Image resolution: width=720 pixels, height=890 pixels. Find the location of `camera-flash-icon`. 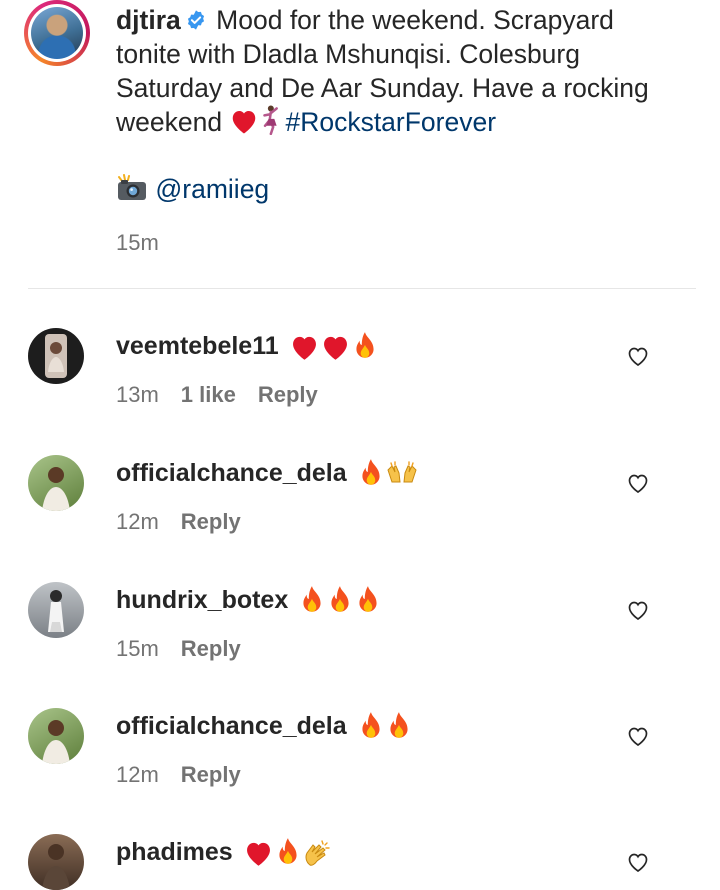

camera-flash-icon is located at coordinates (132, 187).